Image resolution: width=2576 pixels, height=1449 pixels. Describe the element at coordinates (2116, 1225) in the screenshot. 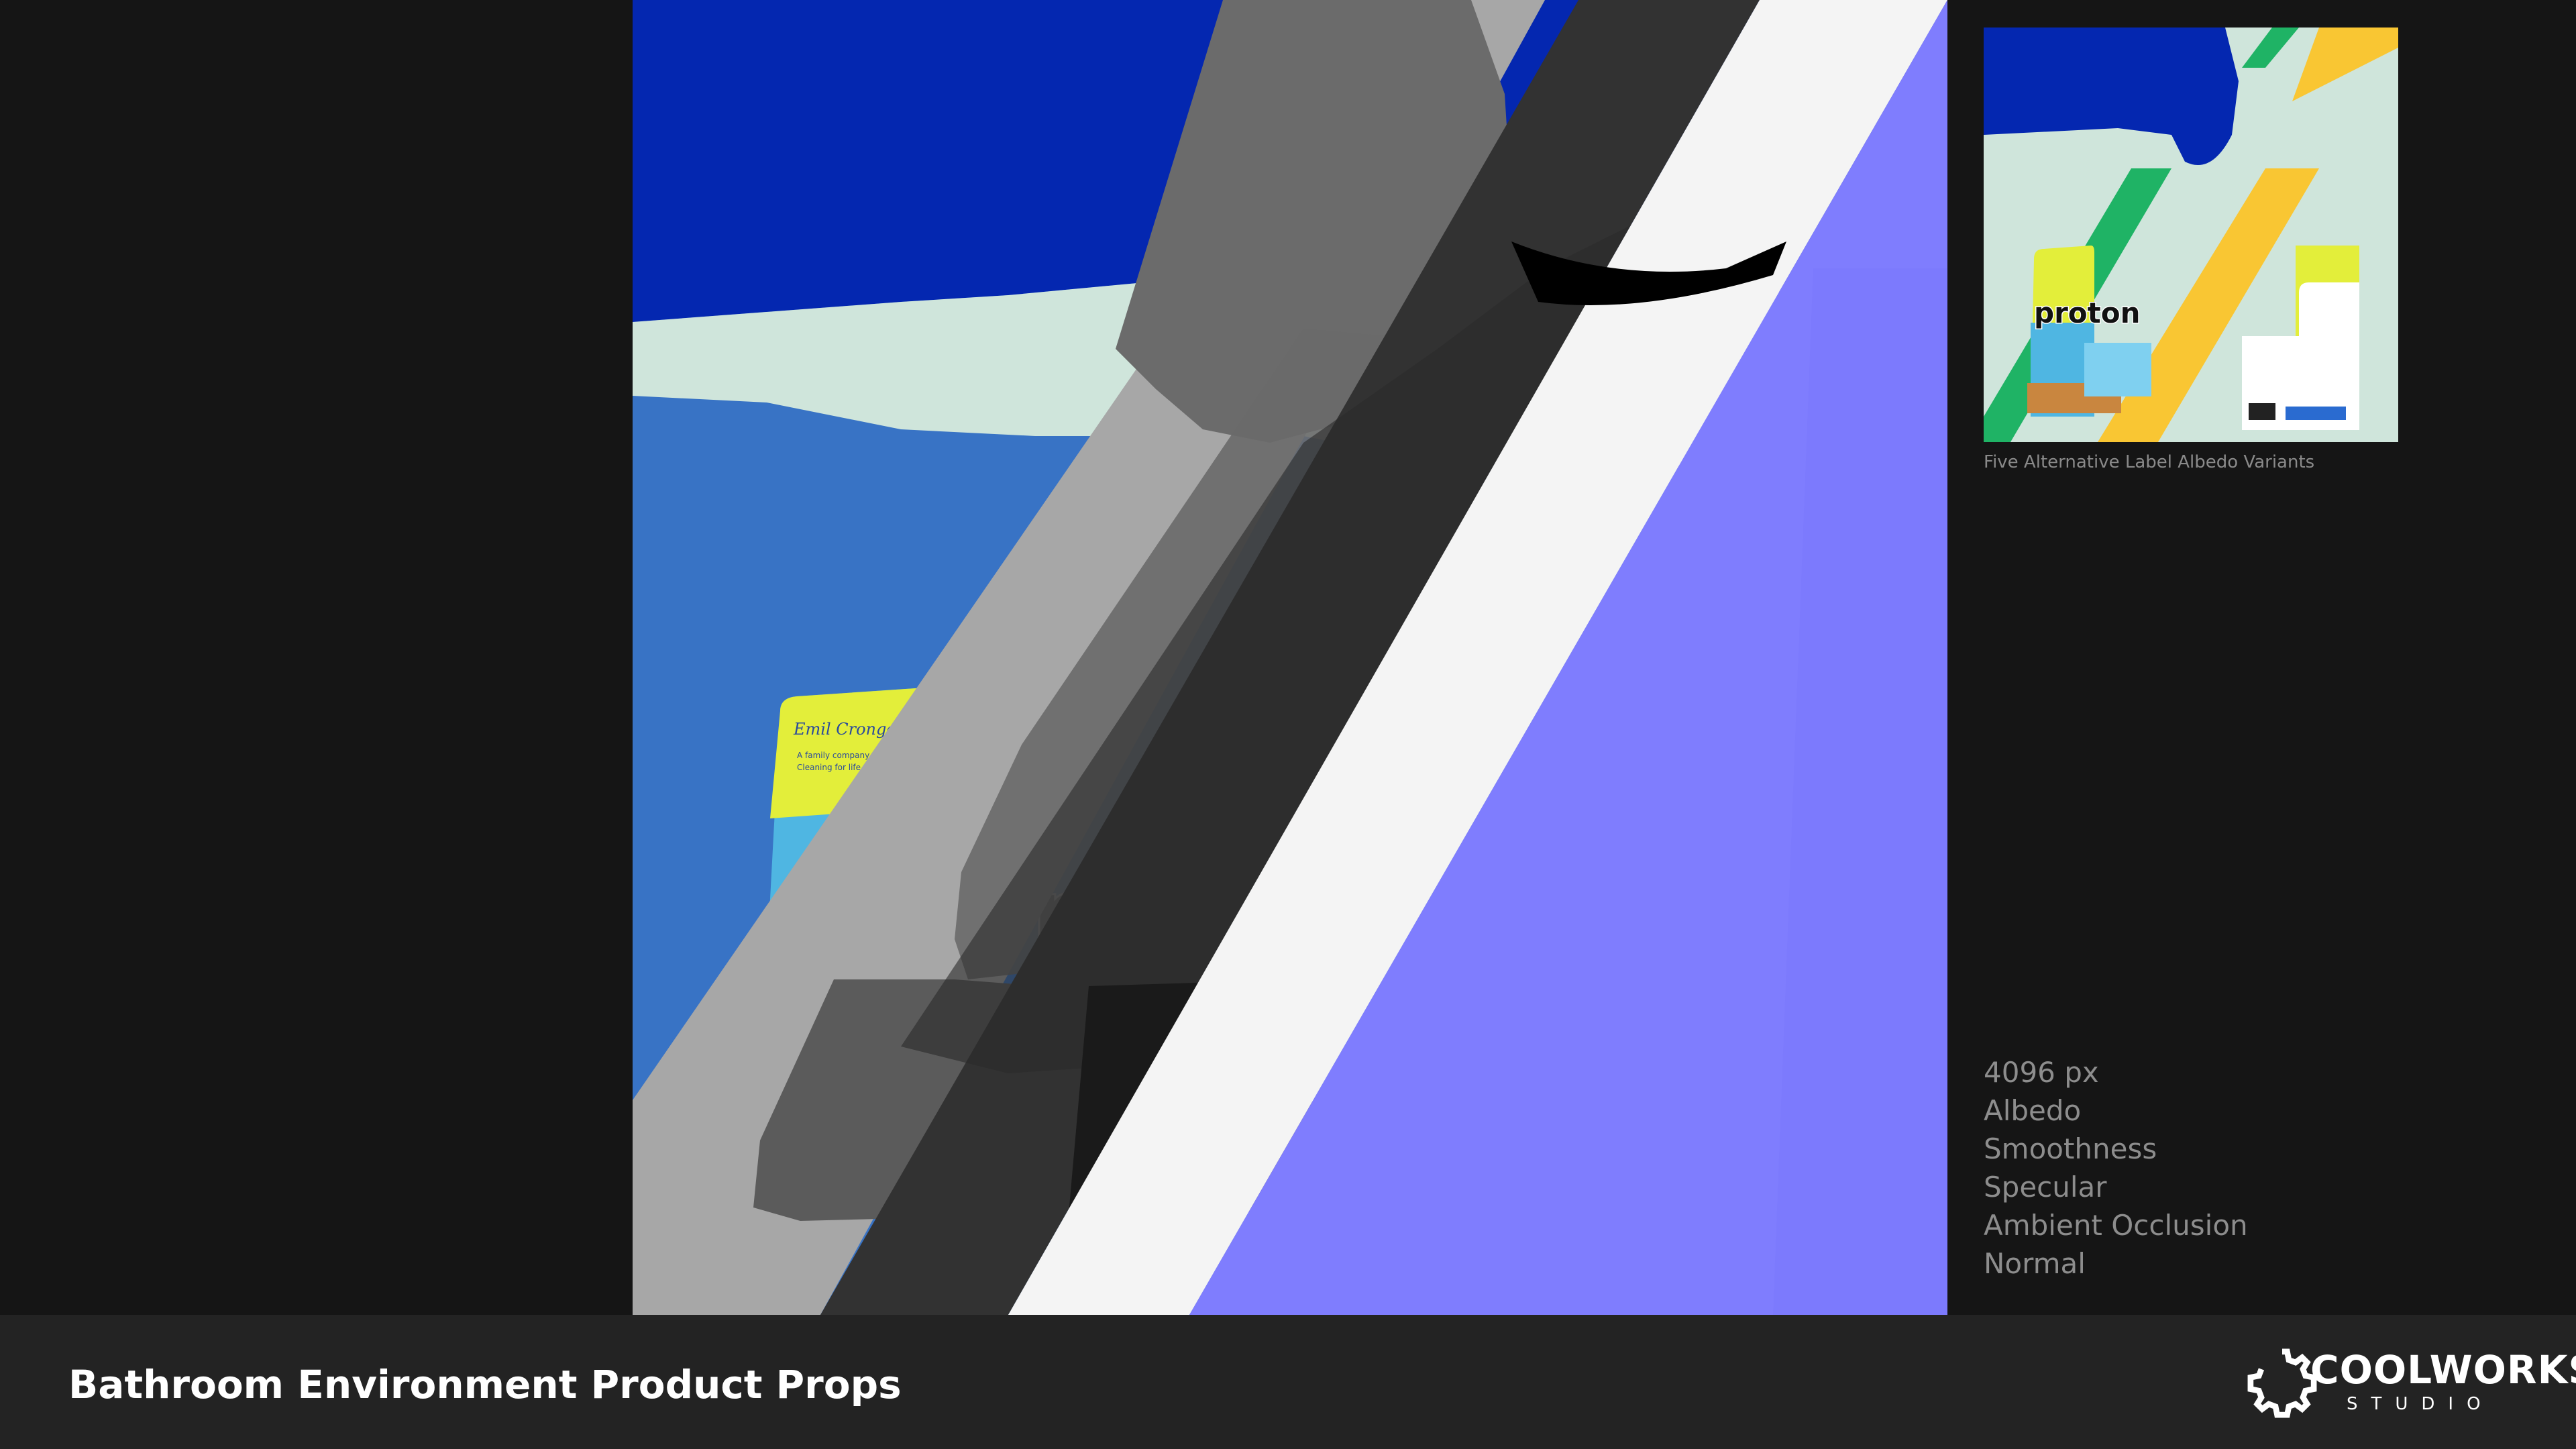

I see `map-ambient-occlusion: Ambient Occlusion` at that location.